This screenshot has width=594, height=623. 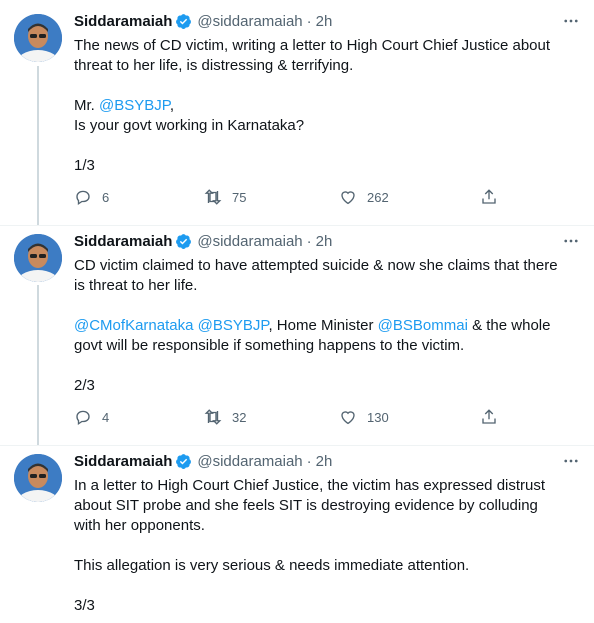 I want to click on text-line: Mr. @BSYBJP,, so click(x=326, y=106).